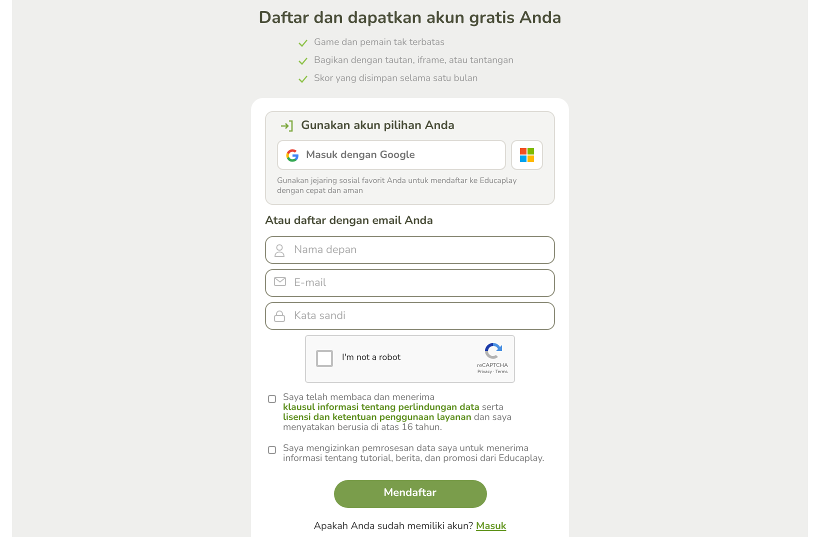  What do you see at coordinates (349, 221) in the screenshot?
I see `section-title: Atau daftar dengan email Anda` at bounding box center [349, 221].